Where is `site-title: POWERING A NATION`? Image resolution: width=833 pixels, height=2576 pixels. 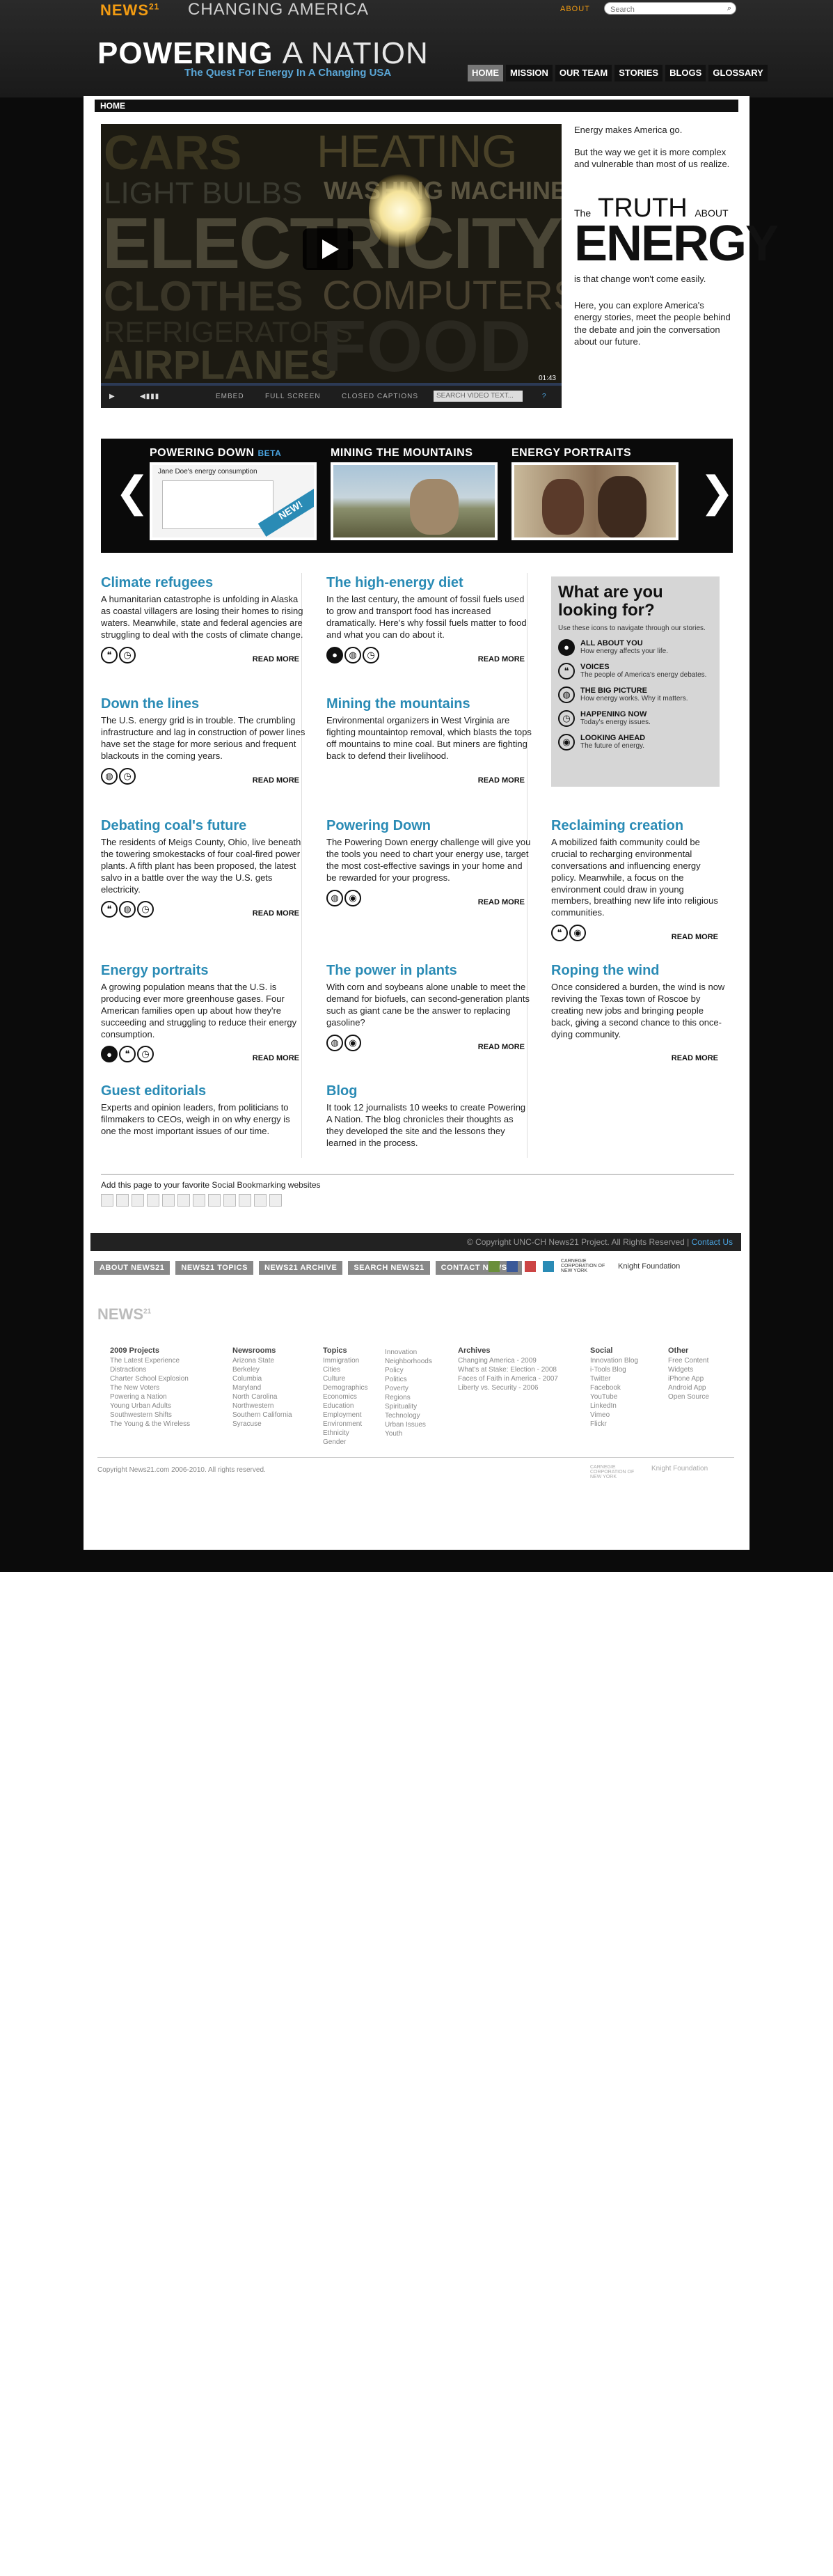
site-title: POWERING A NATION is located at coordinates (263, 53).